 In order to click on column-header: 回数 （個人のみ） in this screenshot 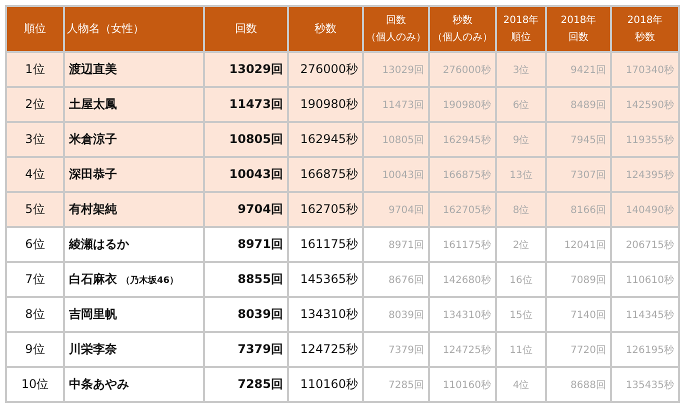, I will do `click(396, 29)`.